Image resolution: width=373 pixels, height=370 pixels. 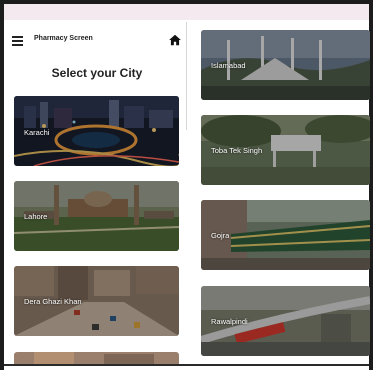 I want to click on column-divider, so click(x=186, y=76).